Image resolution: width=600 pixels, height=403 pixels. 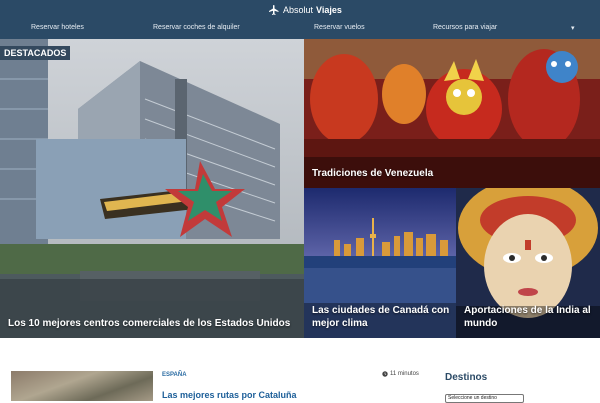 What do you see at coordinates (527, 317) in the screenshot?
I see `featured-tile-title: Aportaciones de la India al mundo` at bounding box center [527, 317].